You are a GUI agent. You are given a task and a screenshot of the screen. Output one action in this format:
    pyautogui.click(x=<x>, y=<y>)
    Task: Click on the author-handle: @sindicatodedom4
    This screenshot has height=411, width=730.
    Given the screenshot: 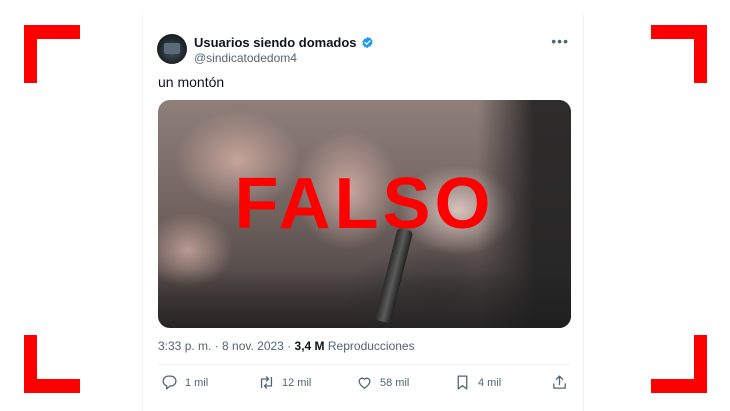 What is the action you would take?
    pyautogui.click(x=245, y=58)
    